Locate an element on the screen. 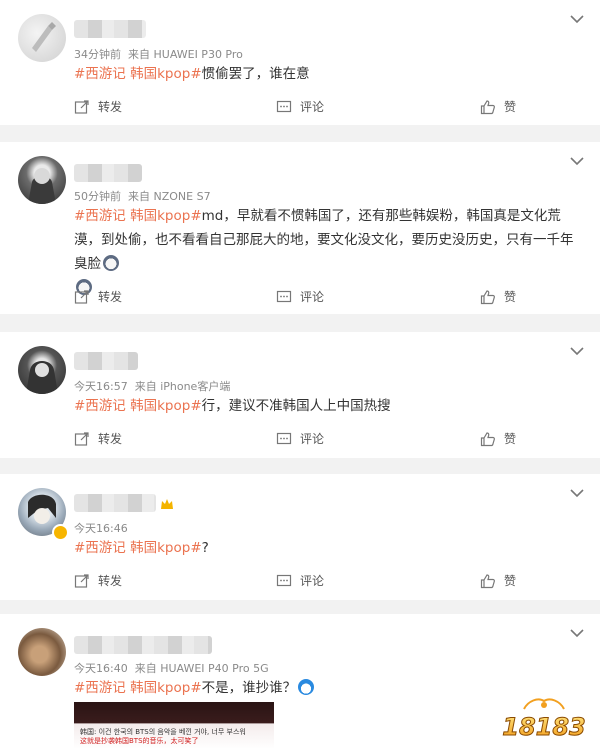 Image resolution: width=600 pixels, height=749 pixels. comment-time: 50分钟前 is located at coordinates (97, 196).